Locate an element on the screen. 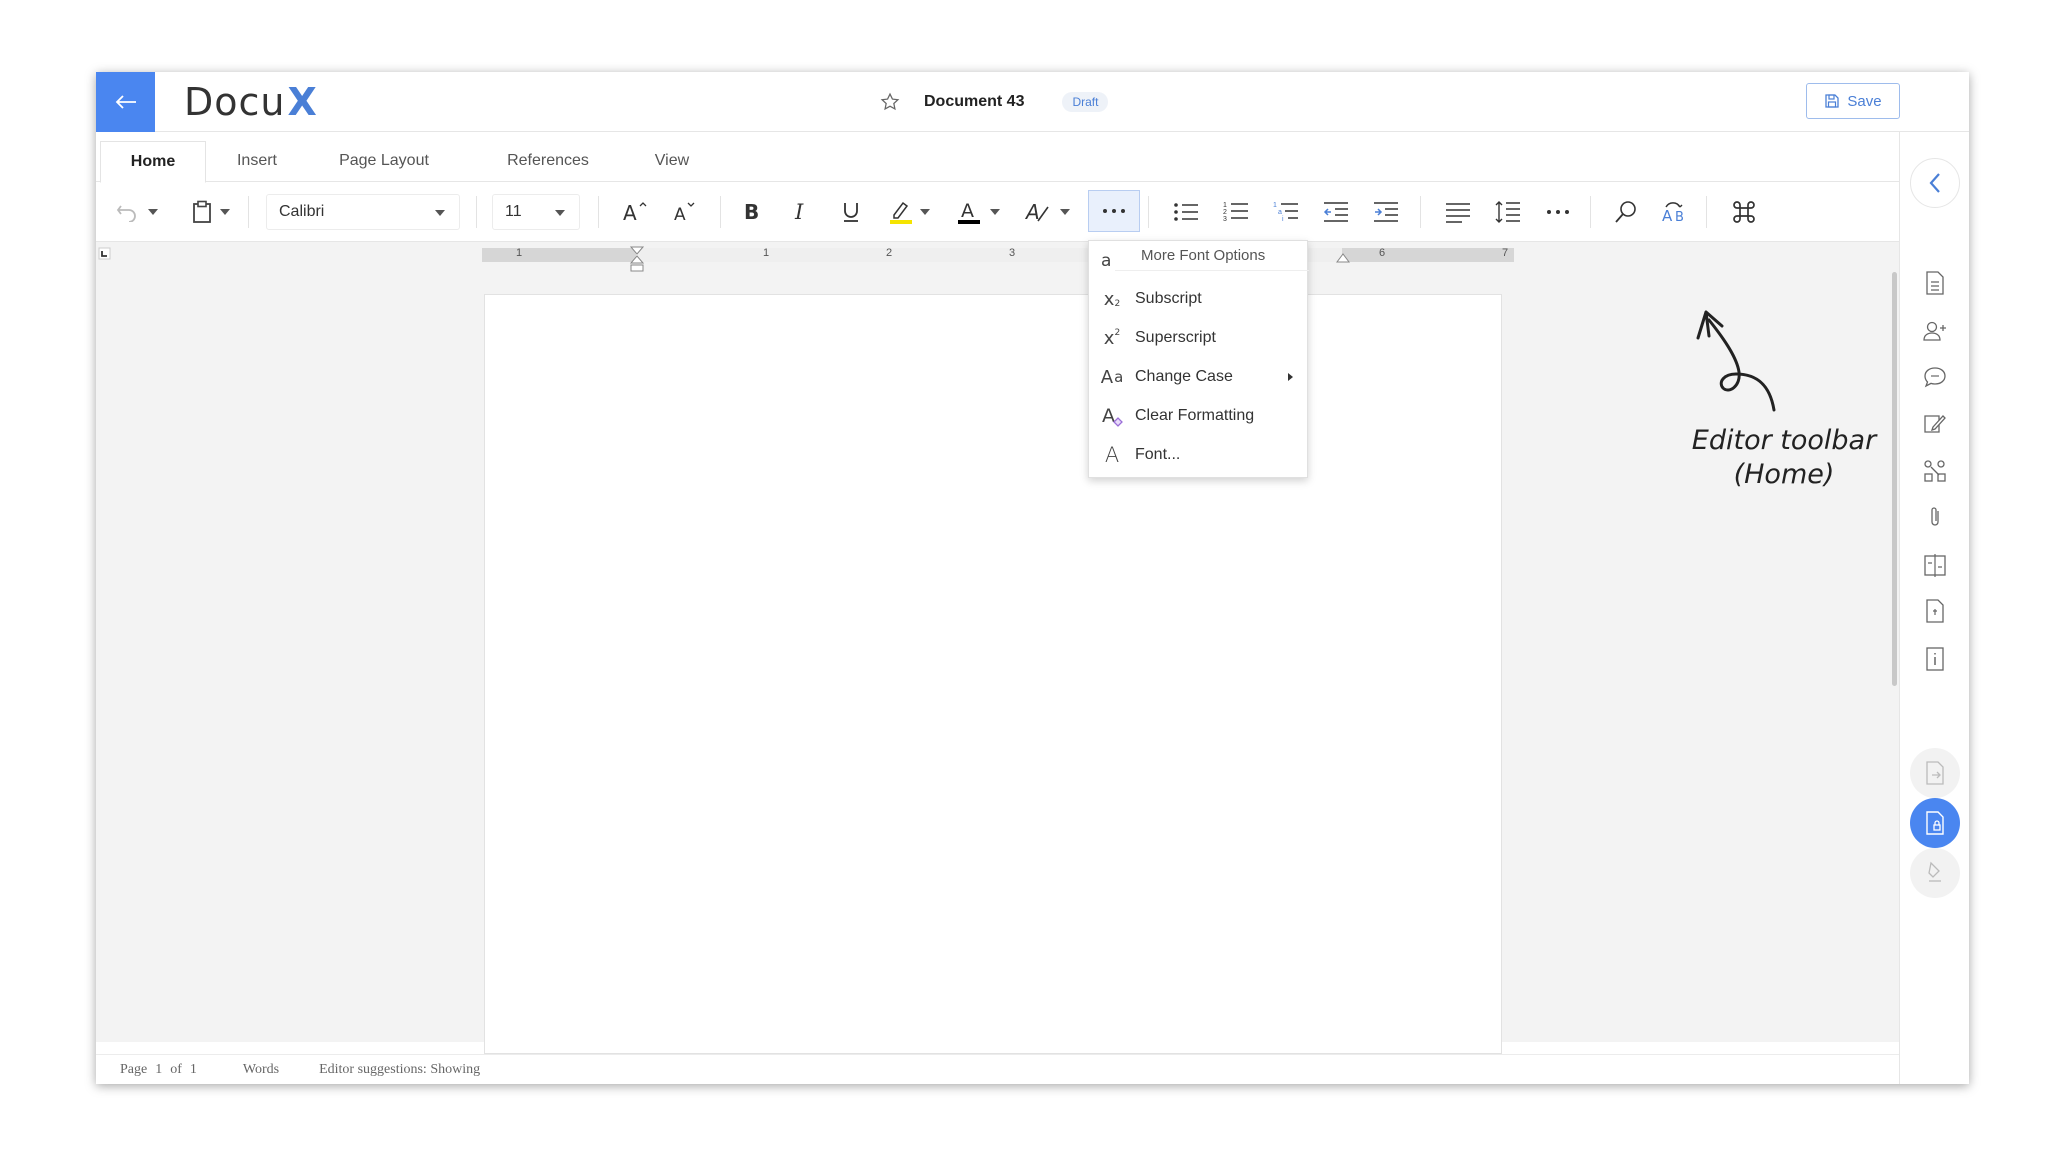 The image size is (2051, 1153). shrink-font-button: A is located at coordinates (685, 212).